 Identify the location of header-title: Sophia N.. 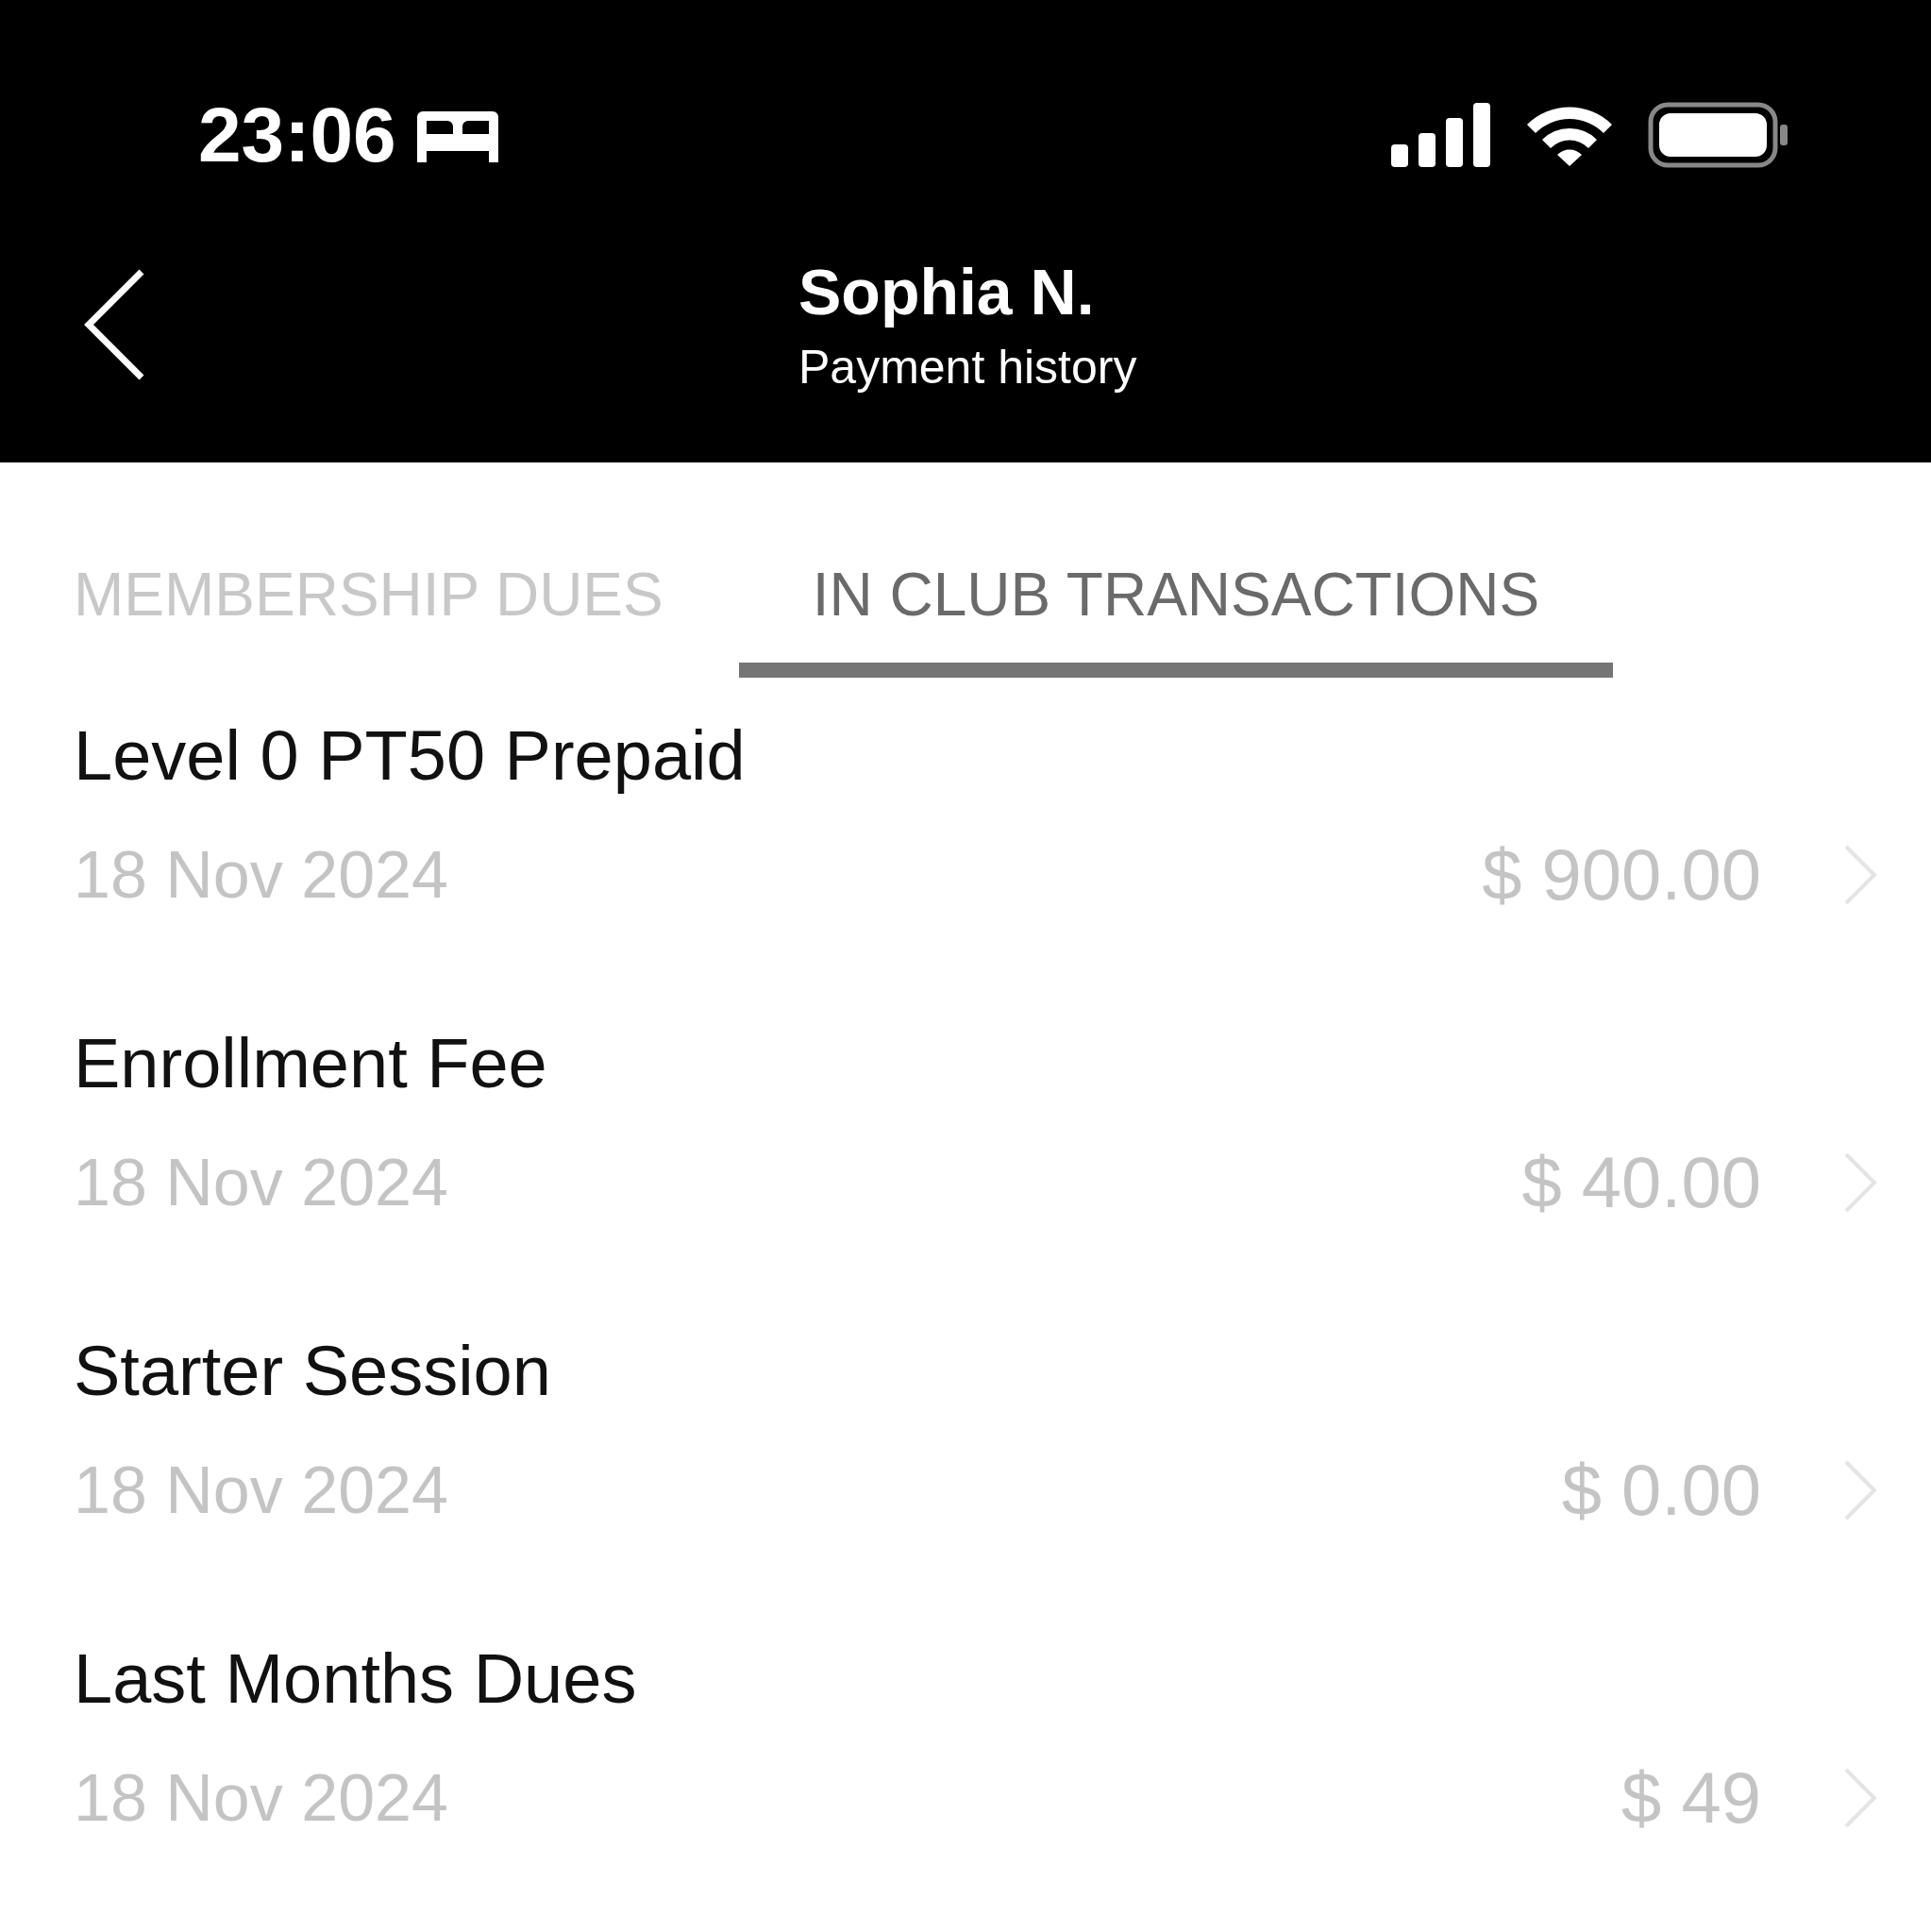
(947, 291).